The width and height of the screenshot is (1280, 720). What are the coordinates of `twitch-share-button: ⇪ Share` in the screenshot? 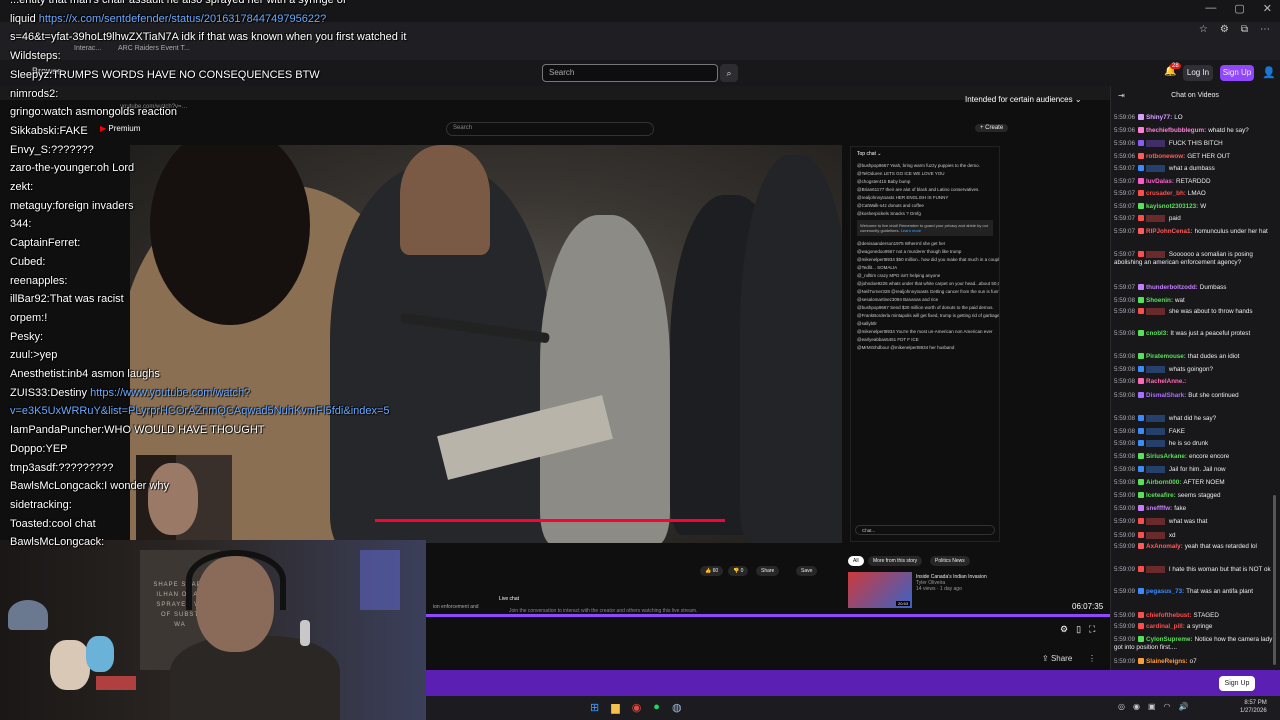 It's located at (1057, 658).